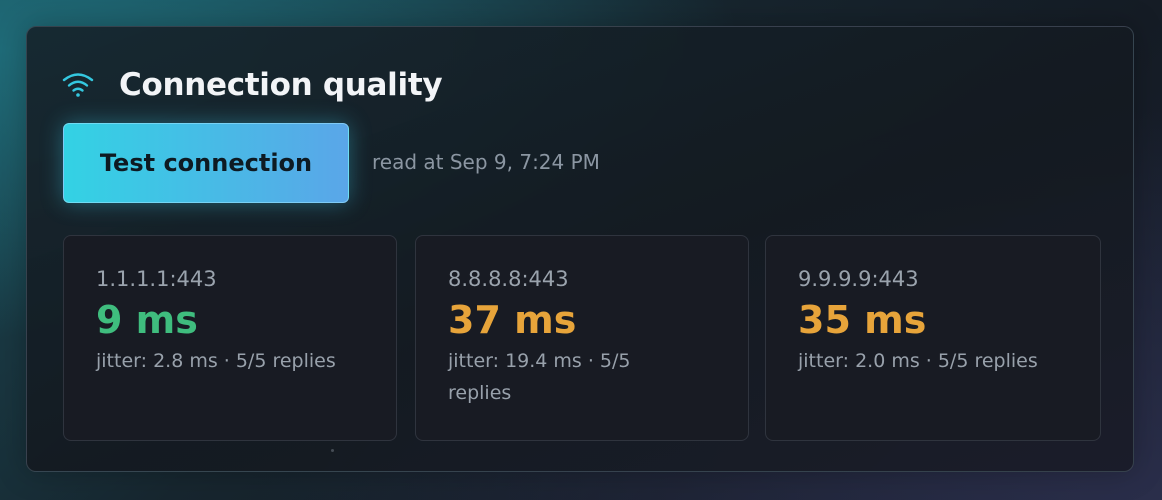 This screenshot has width=1162, height=500. Describe the element at coordinates (281, 85) in the screenshot. I see `panel-title: Connection quality` at that location.